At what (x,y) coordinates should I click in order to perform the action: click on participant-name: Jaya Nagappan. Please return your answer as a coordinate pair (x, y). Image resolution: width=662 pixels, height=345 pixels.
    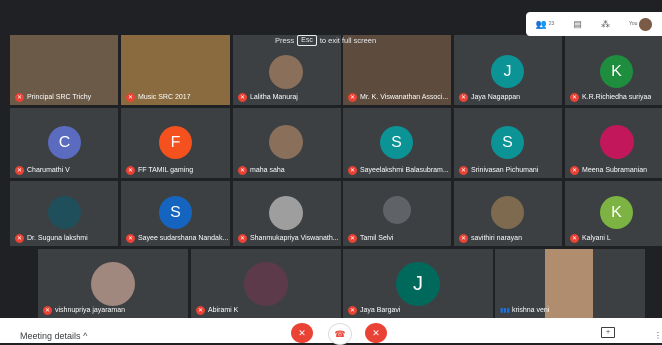
    Looking at the image, I should click on (496, 97).